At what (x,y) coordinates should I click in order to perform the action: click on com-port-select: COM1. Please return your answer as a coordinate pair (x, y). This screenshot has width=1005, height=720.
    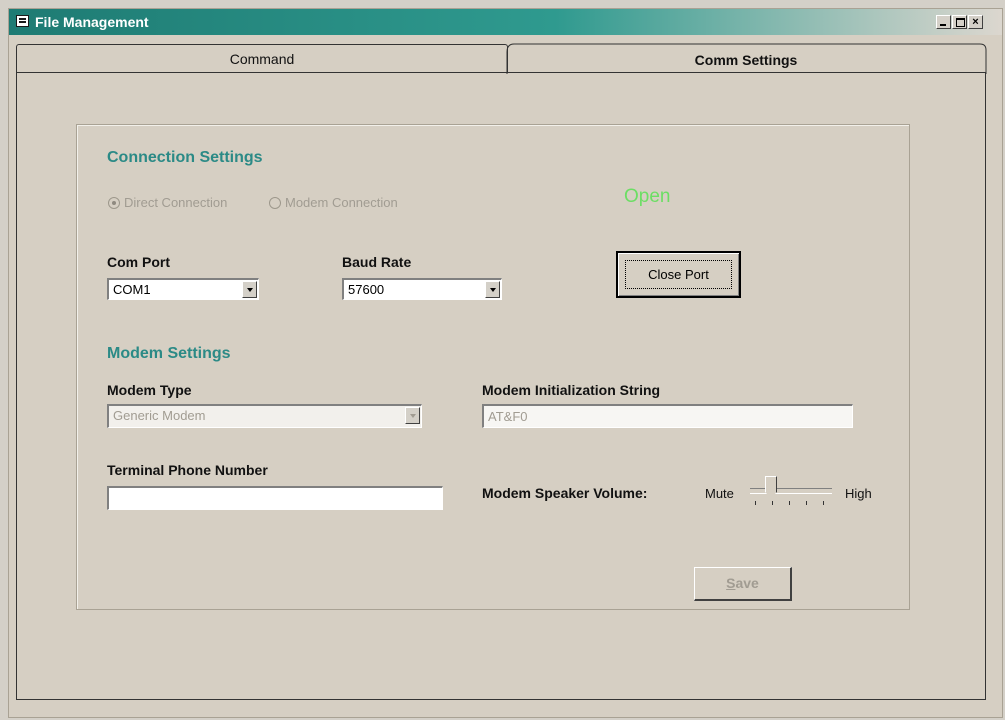
    Looking at the image, I should click on (183, 289).